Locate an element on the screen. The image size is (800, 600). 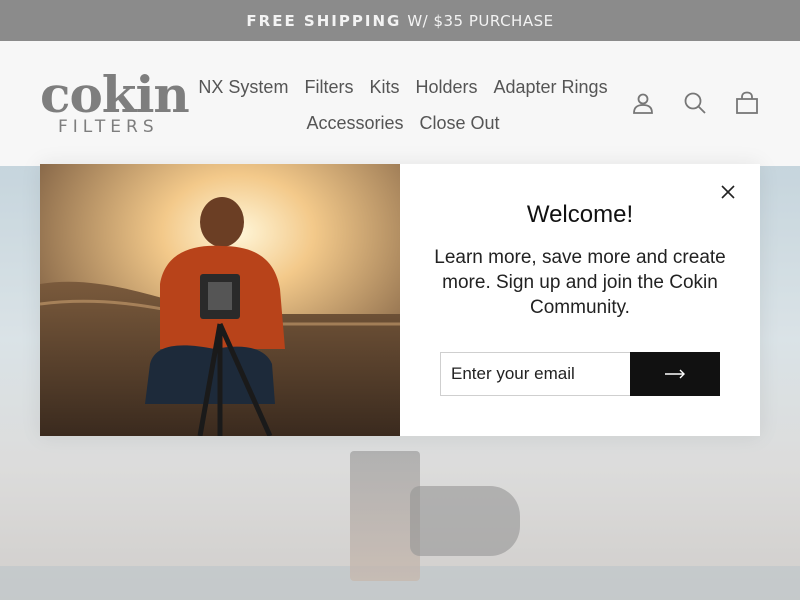
subscribe-button is located at coordinates (675, 374).